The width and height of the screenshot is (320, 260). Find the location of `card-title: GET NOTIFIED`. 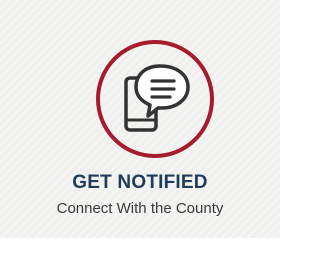

card-title: GET NOTIFIED is located at coordinates (140, 183).